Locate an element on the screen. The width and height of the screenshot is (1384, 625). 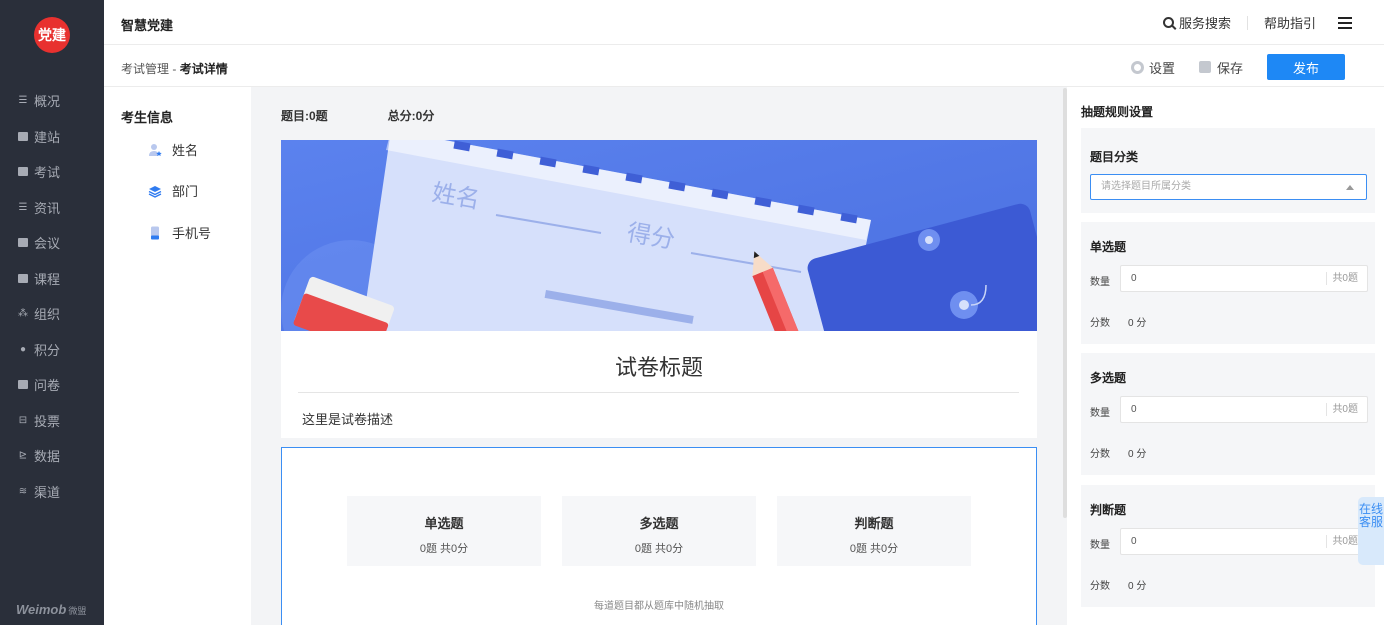
exam-stats: 题目:0题 总分:0分 is located at coordinates (357, 115).